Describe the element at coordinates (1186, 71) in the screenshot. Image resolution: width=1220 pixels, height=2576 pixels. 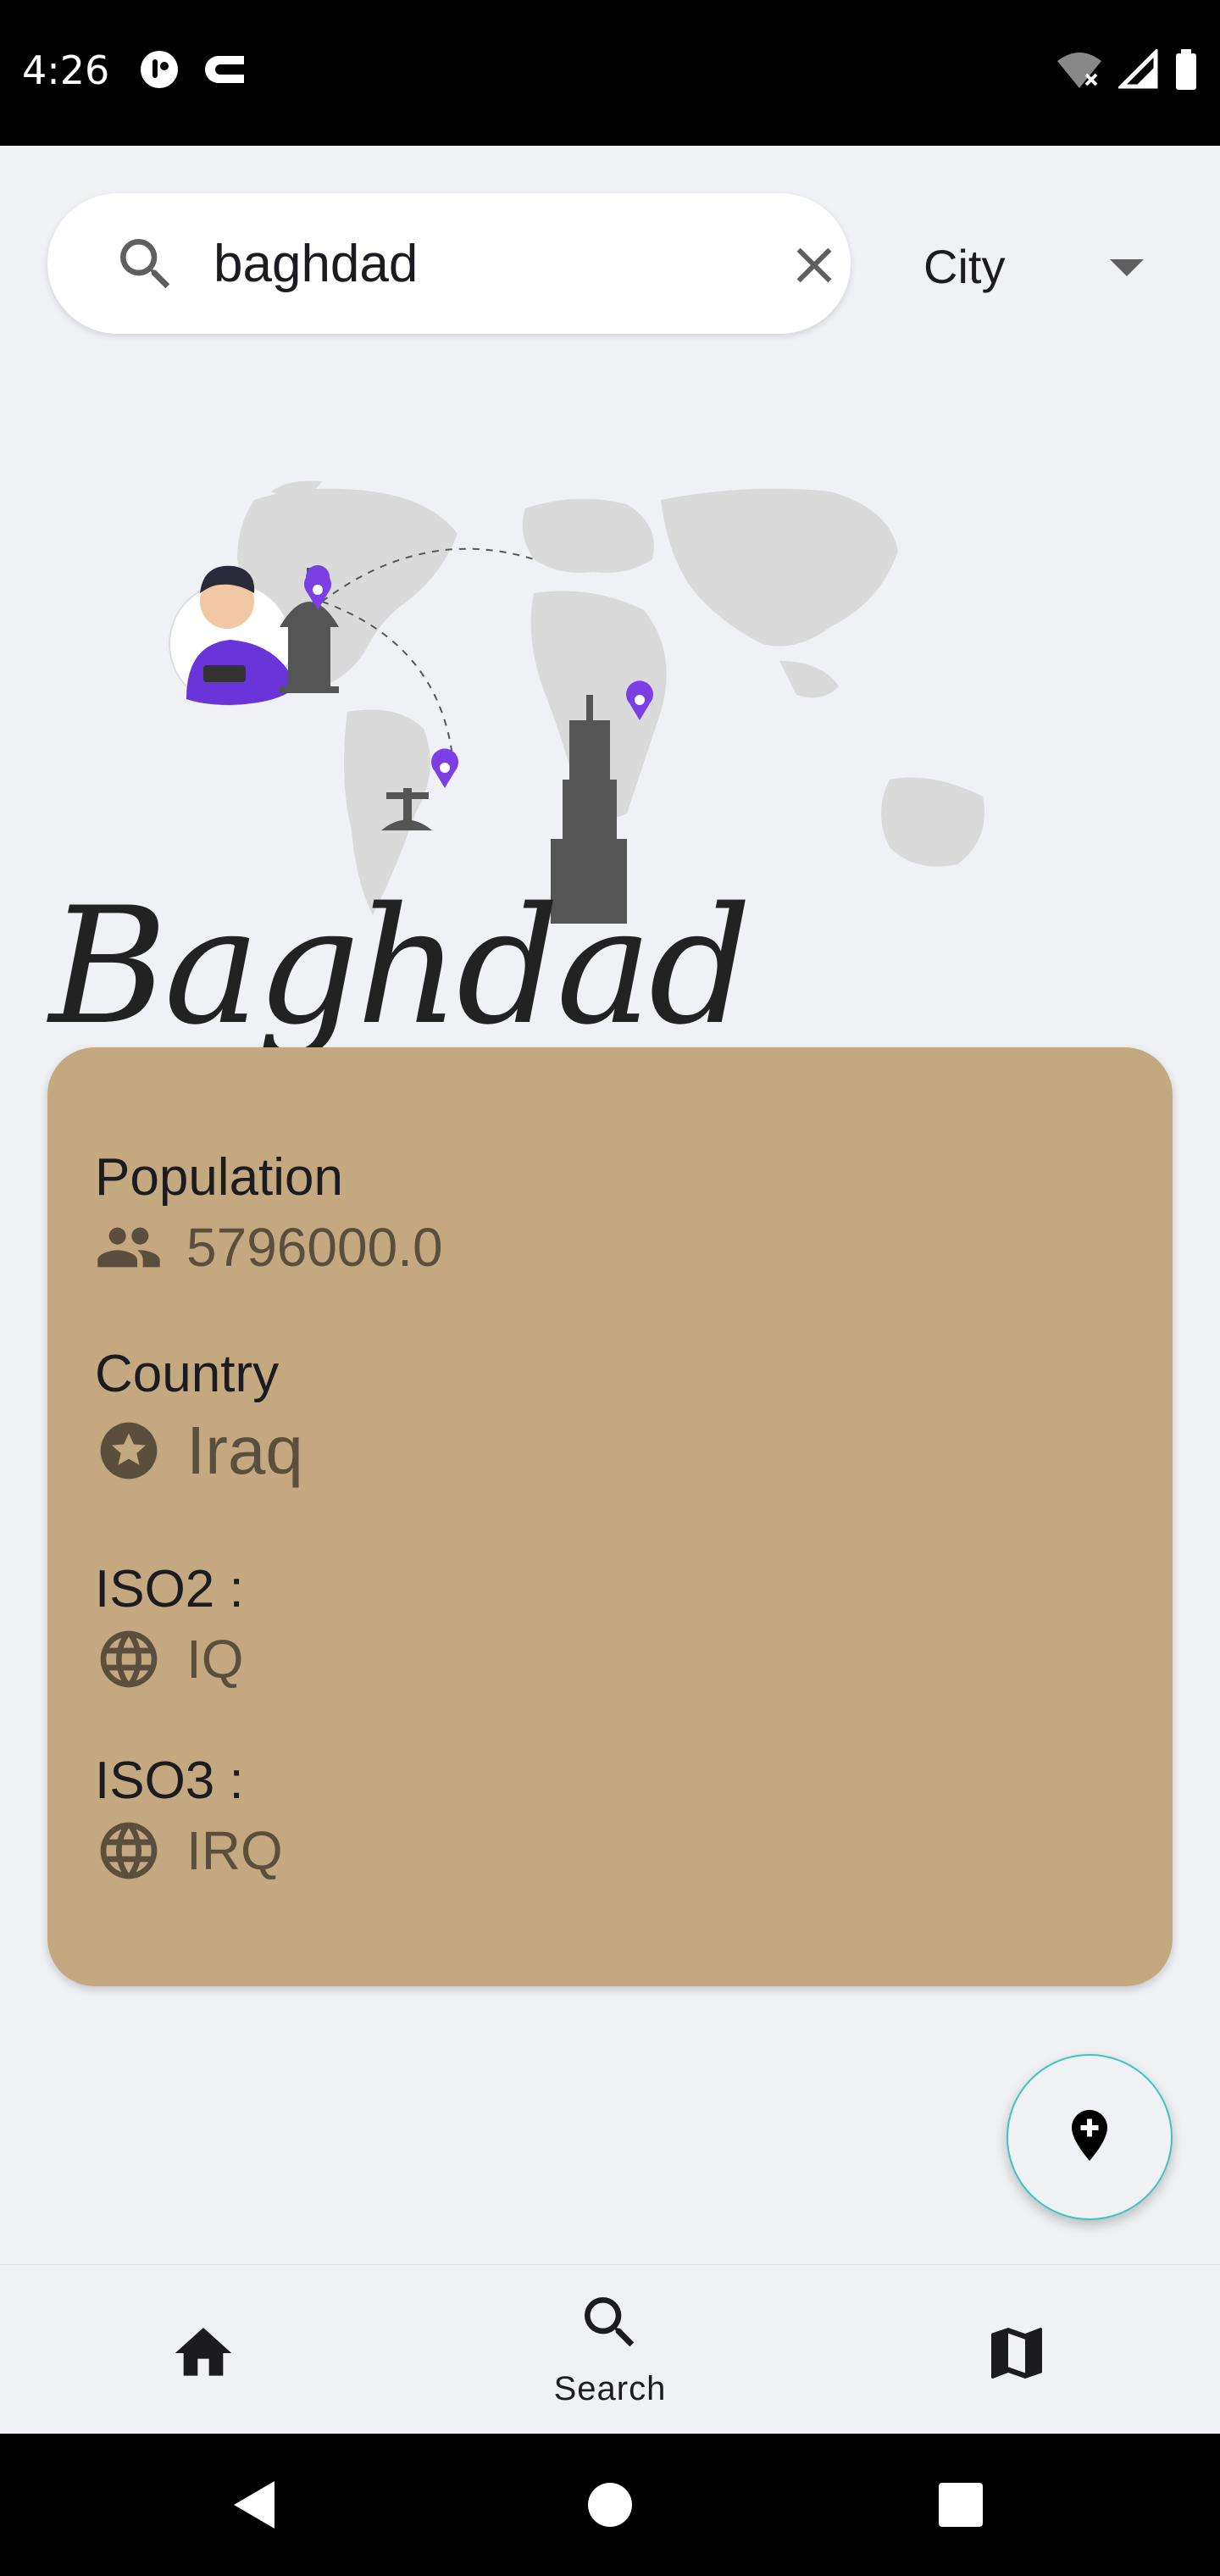
I see `battery-icon` at that location.